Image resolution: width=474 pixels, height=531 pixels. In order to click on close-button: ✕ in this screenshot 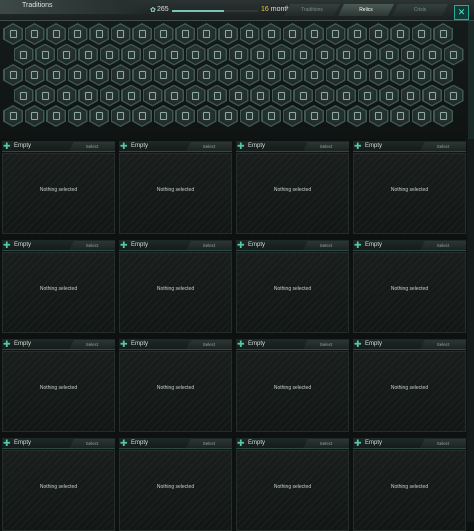, I will do `click(461, 12)`.